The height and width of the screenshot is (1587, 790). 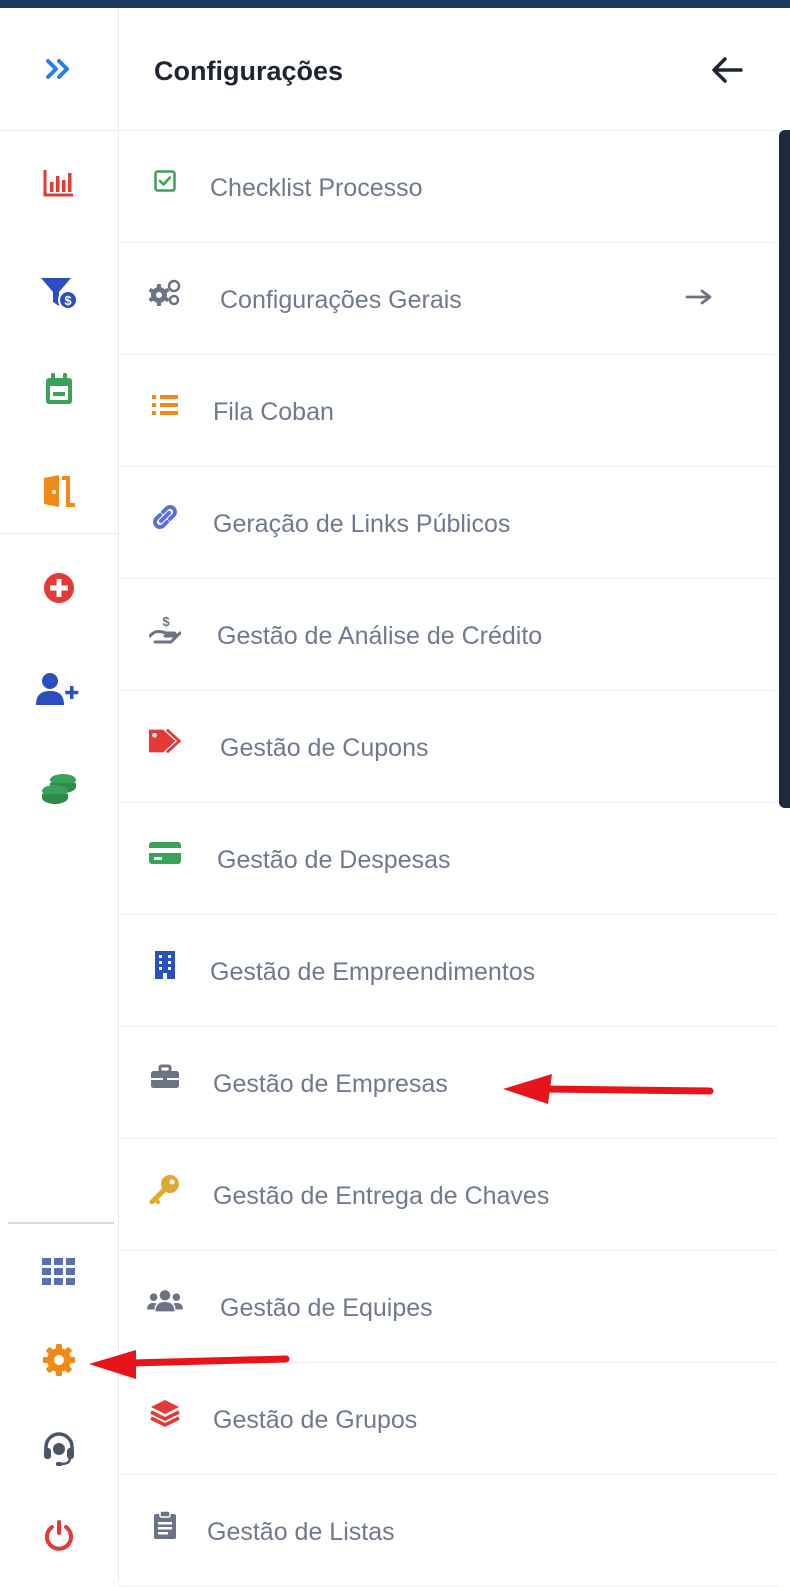 I want to click on menu-item-checklist-processo: Checklist Processo, so click(x=449, y=187).